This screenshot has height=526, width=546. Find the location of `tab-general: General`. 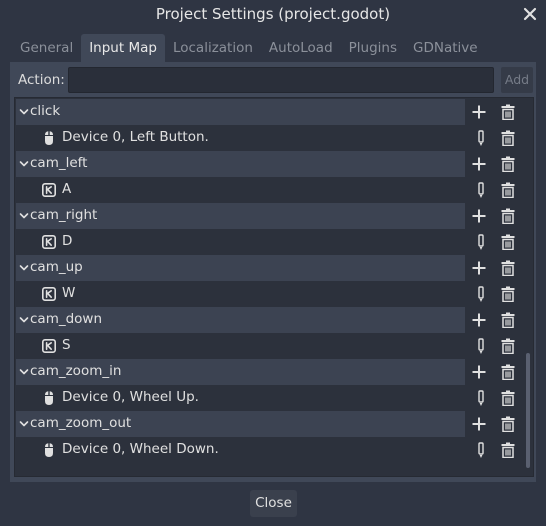

tab-general: General is located at coordinates (46, 48).